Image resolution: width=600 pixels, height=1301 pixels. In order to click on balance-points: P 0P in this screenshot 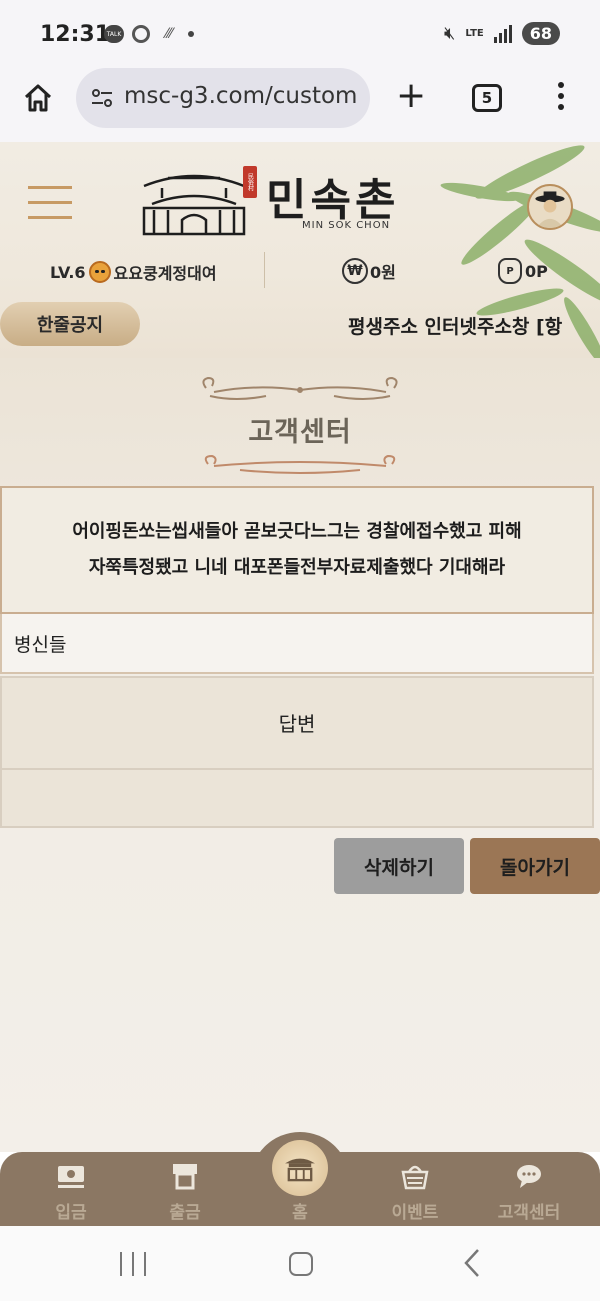, I will do `click(523, 271)`.